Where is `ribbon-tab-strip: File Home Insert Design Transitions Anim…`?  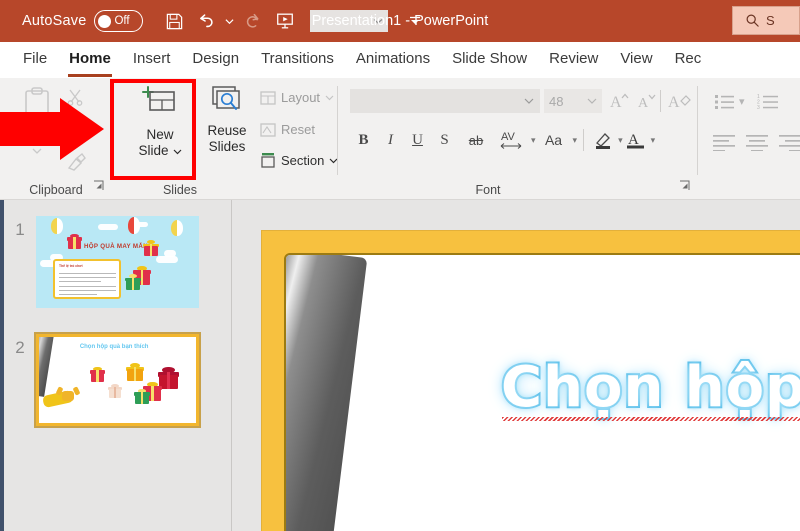
ribbon-tab-strip: File Home Insert Design Transitions Anim… is located at coordinates (400, 60).